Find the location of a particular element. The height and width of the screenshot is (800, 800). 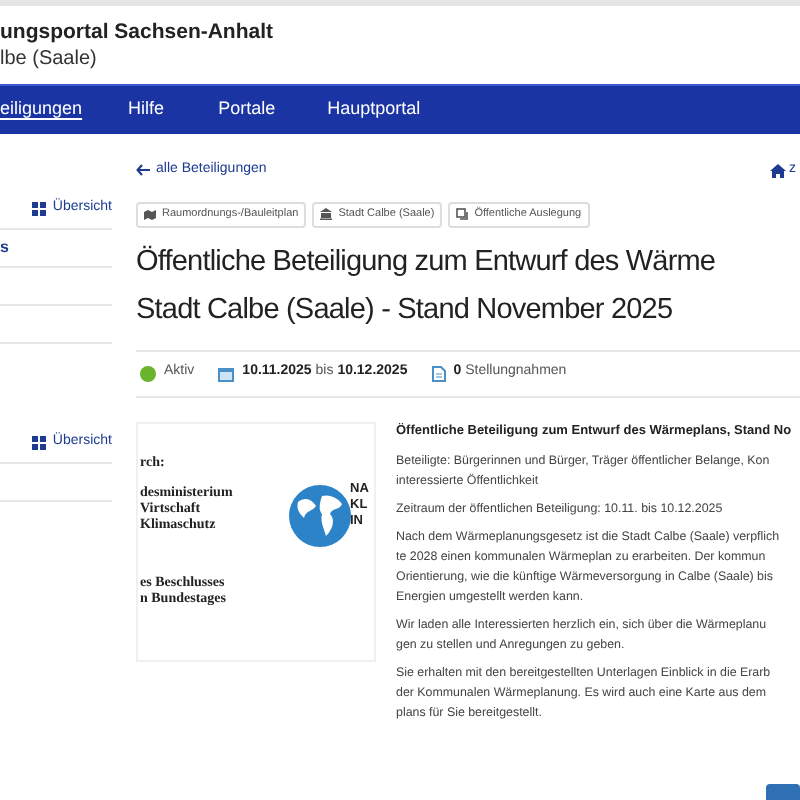

page-title: Öffentliche Beteiligung zum Entwurf des Wärme Stadt Calbe (Saale) - Stand November 2025 is located at coordinates (427, 286).